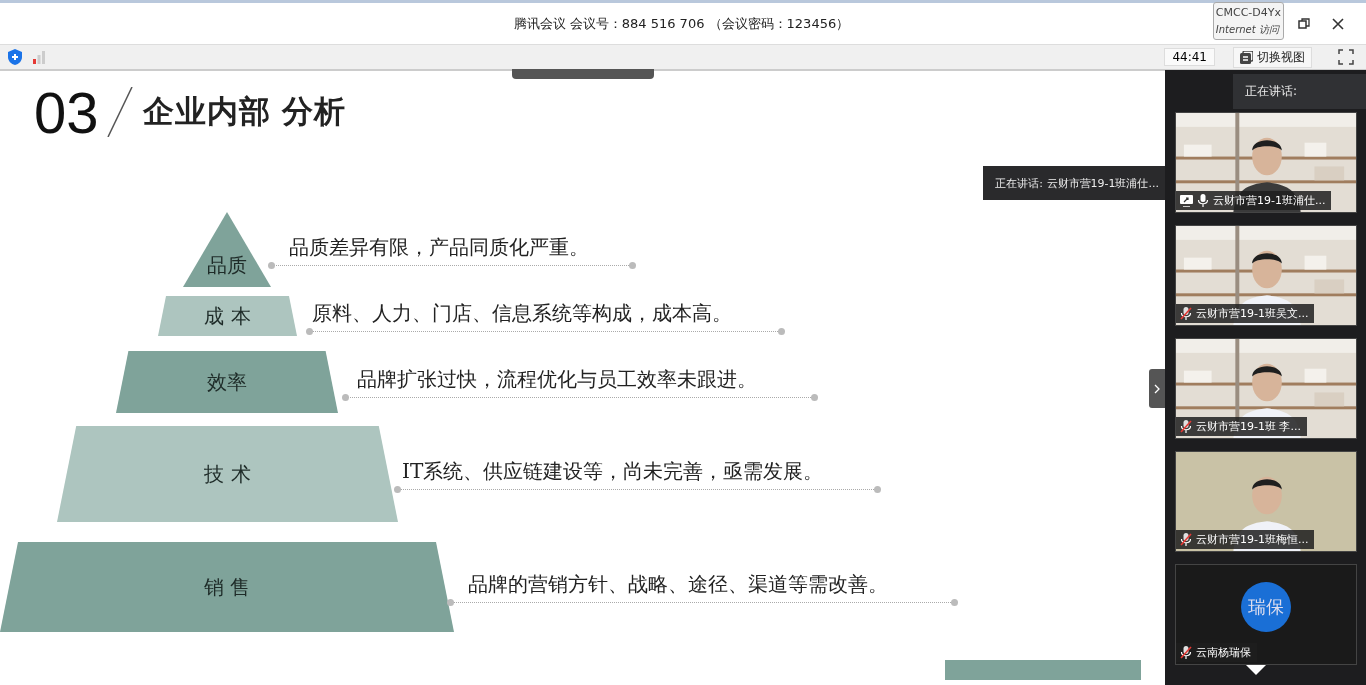 The image size is (1366, 685). Describe the element at coordinates (119, 112) in the screenshot. I see `slash-divider-icon` at that location.